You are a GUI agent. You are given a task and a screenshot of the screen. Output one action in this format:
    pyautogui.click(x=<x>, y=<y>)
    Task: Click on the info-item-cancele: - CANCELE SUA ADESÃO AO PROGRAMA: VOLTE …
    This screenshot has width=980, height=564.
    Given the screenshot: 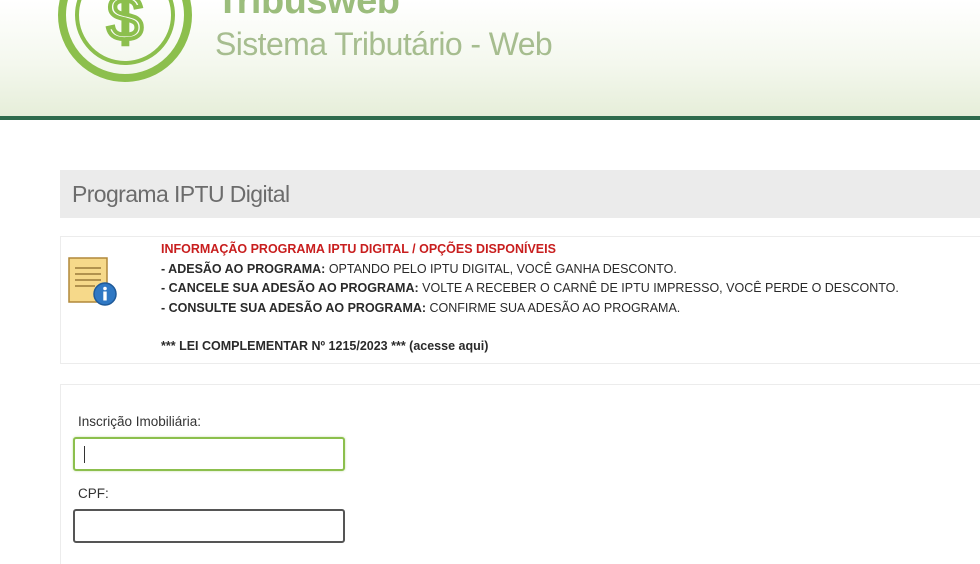 What is the action you would take?
    pyautogui.click(x=530, y=288)
    